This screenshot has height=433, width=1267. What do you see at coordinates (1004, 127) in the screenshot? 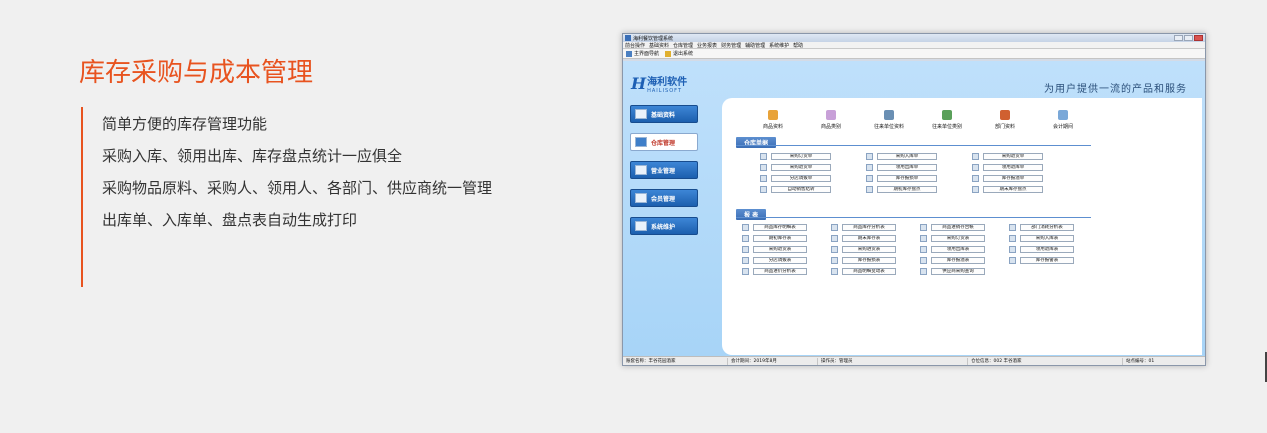
I see `shortcut-label: 部门资料` at bounding box center [1004, 127].